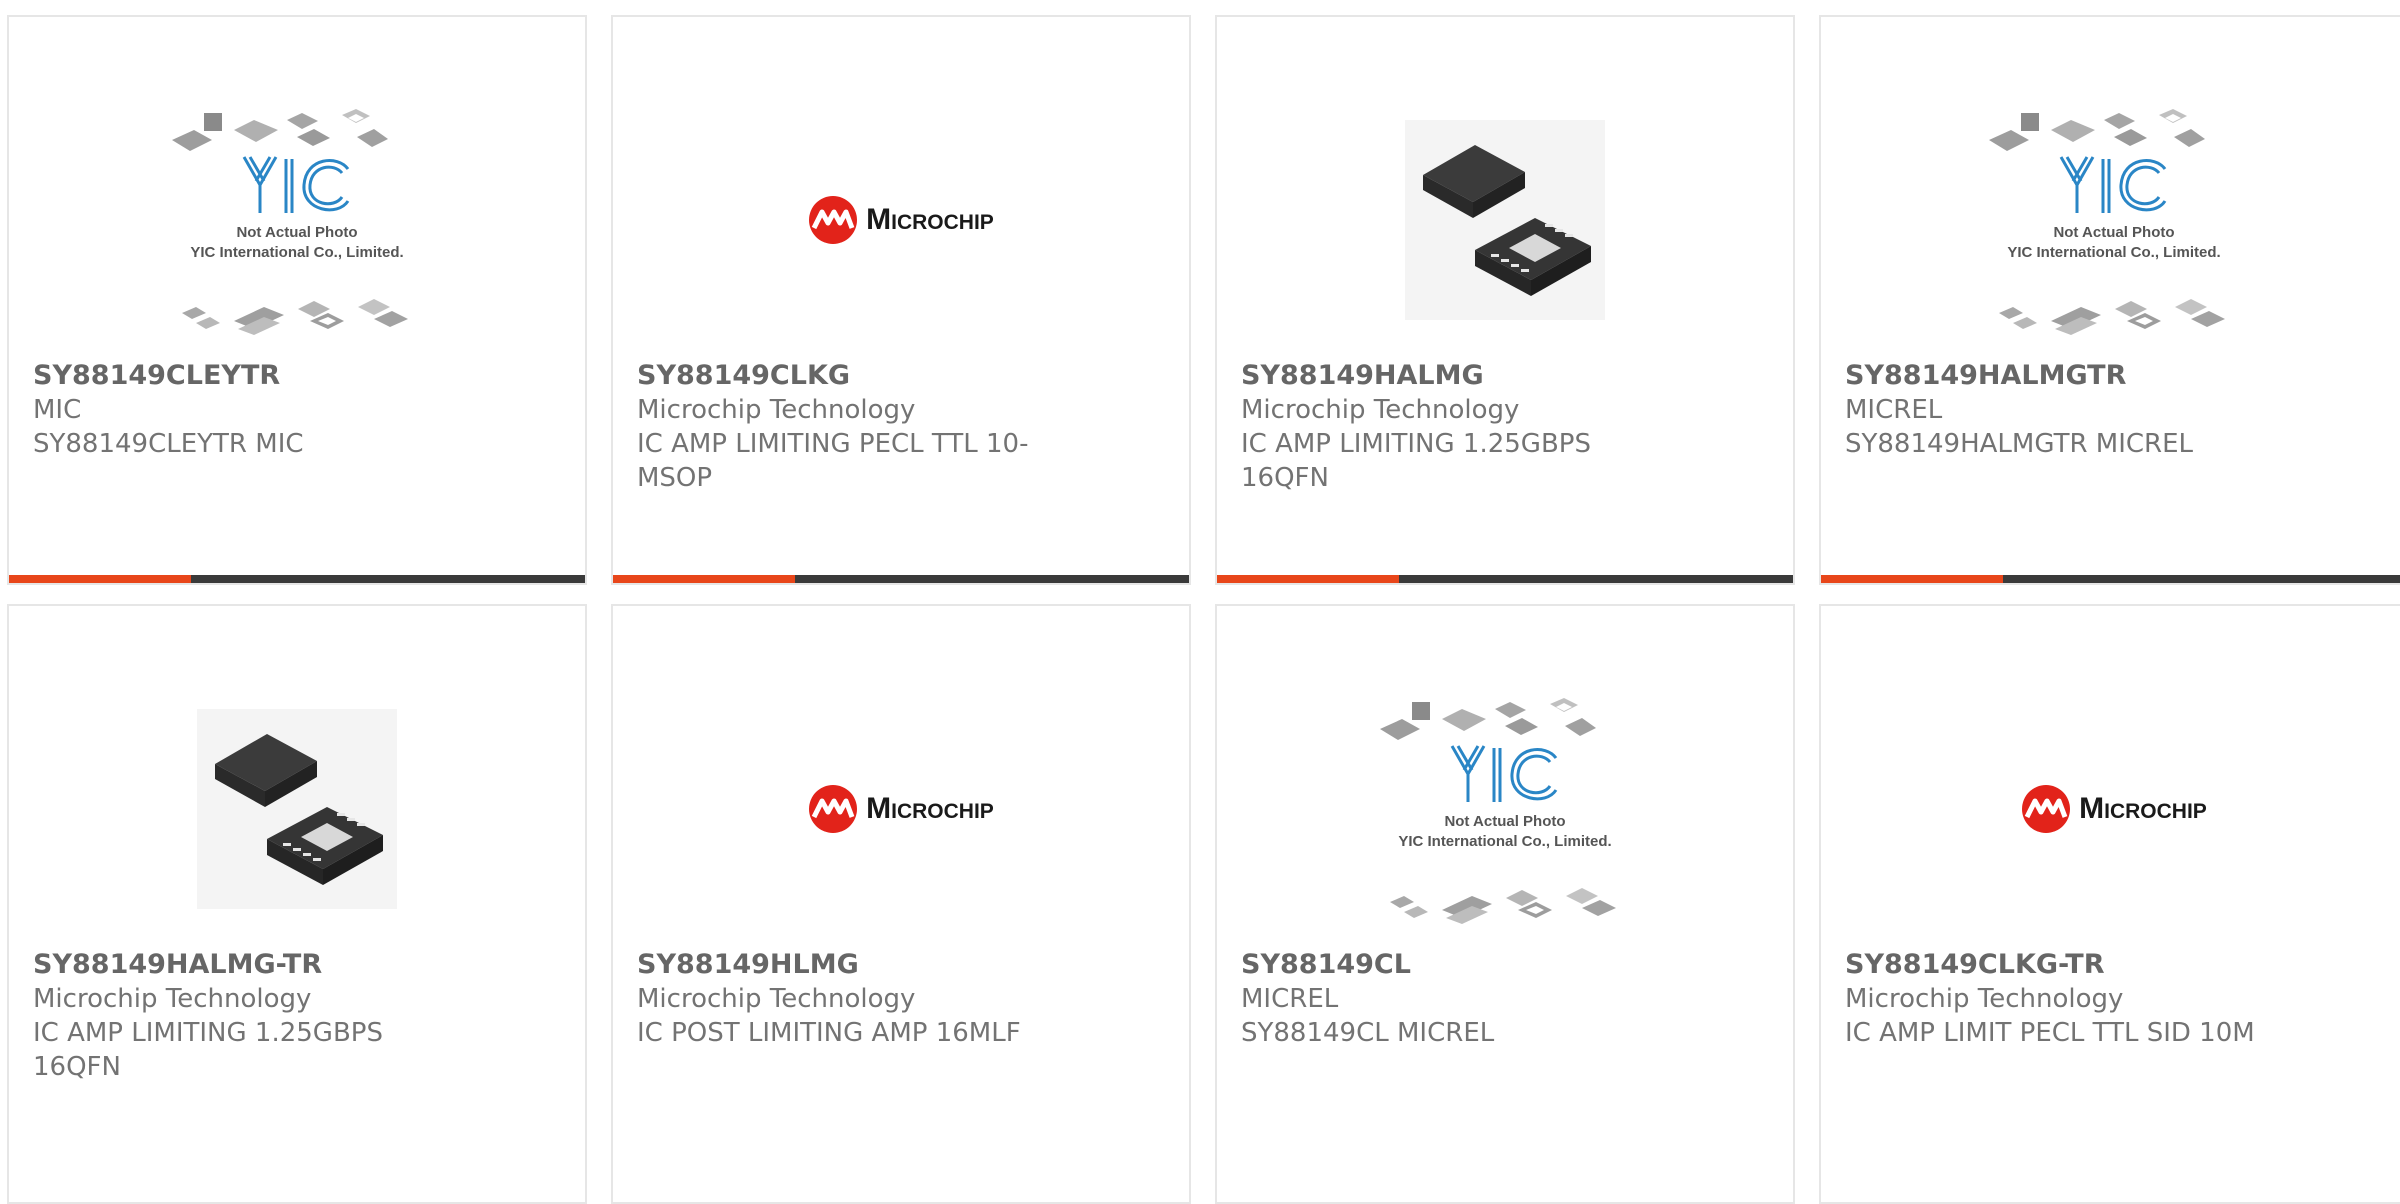  What do you see at coordinates (853, 965) in the screenshot?
I see `part-number: SY88149HLMG` at bounding box center [853, 965].